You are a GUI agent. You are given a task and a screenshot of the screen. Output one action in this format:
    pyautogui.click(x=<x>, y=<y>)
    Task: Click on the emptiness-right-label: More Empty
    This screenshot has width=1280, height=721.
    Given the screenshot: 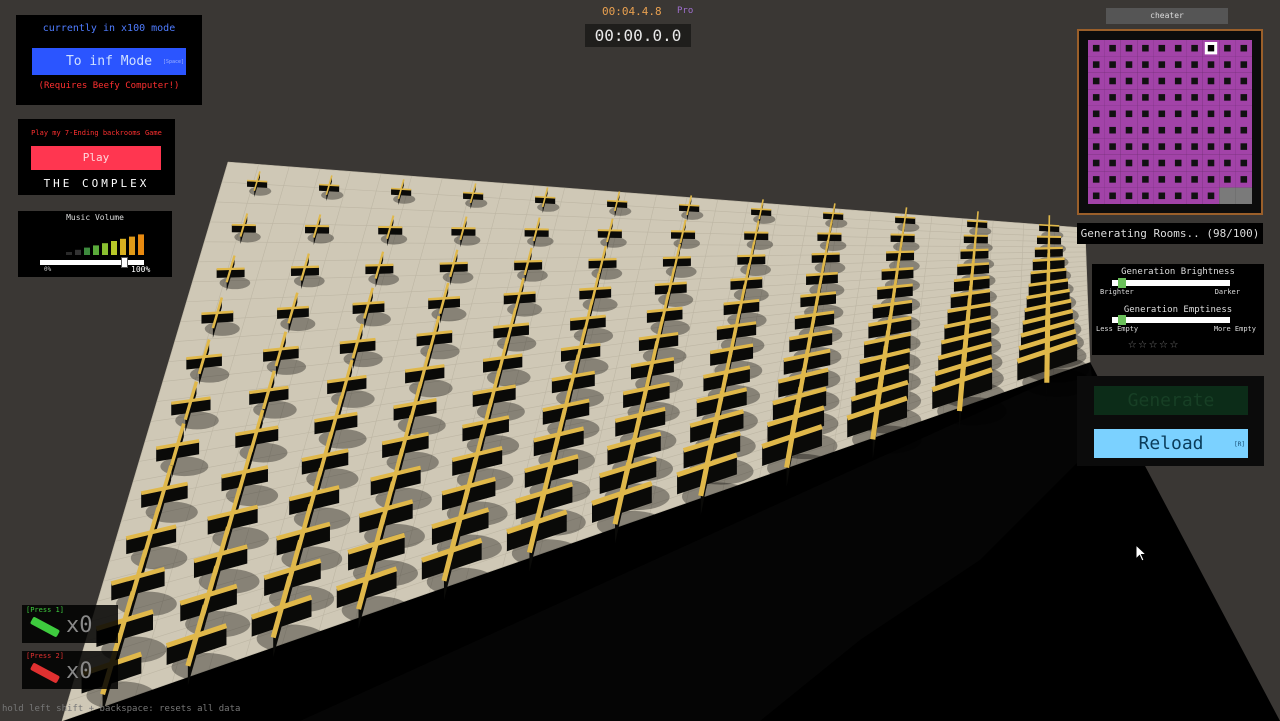 What is the action you would take?
    pyautogui.click(x=1234, y=329)
    